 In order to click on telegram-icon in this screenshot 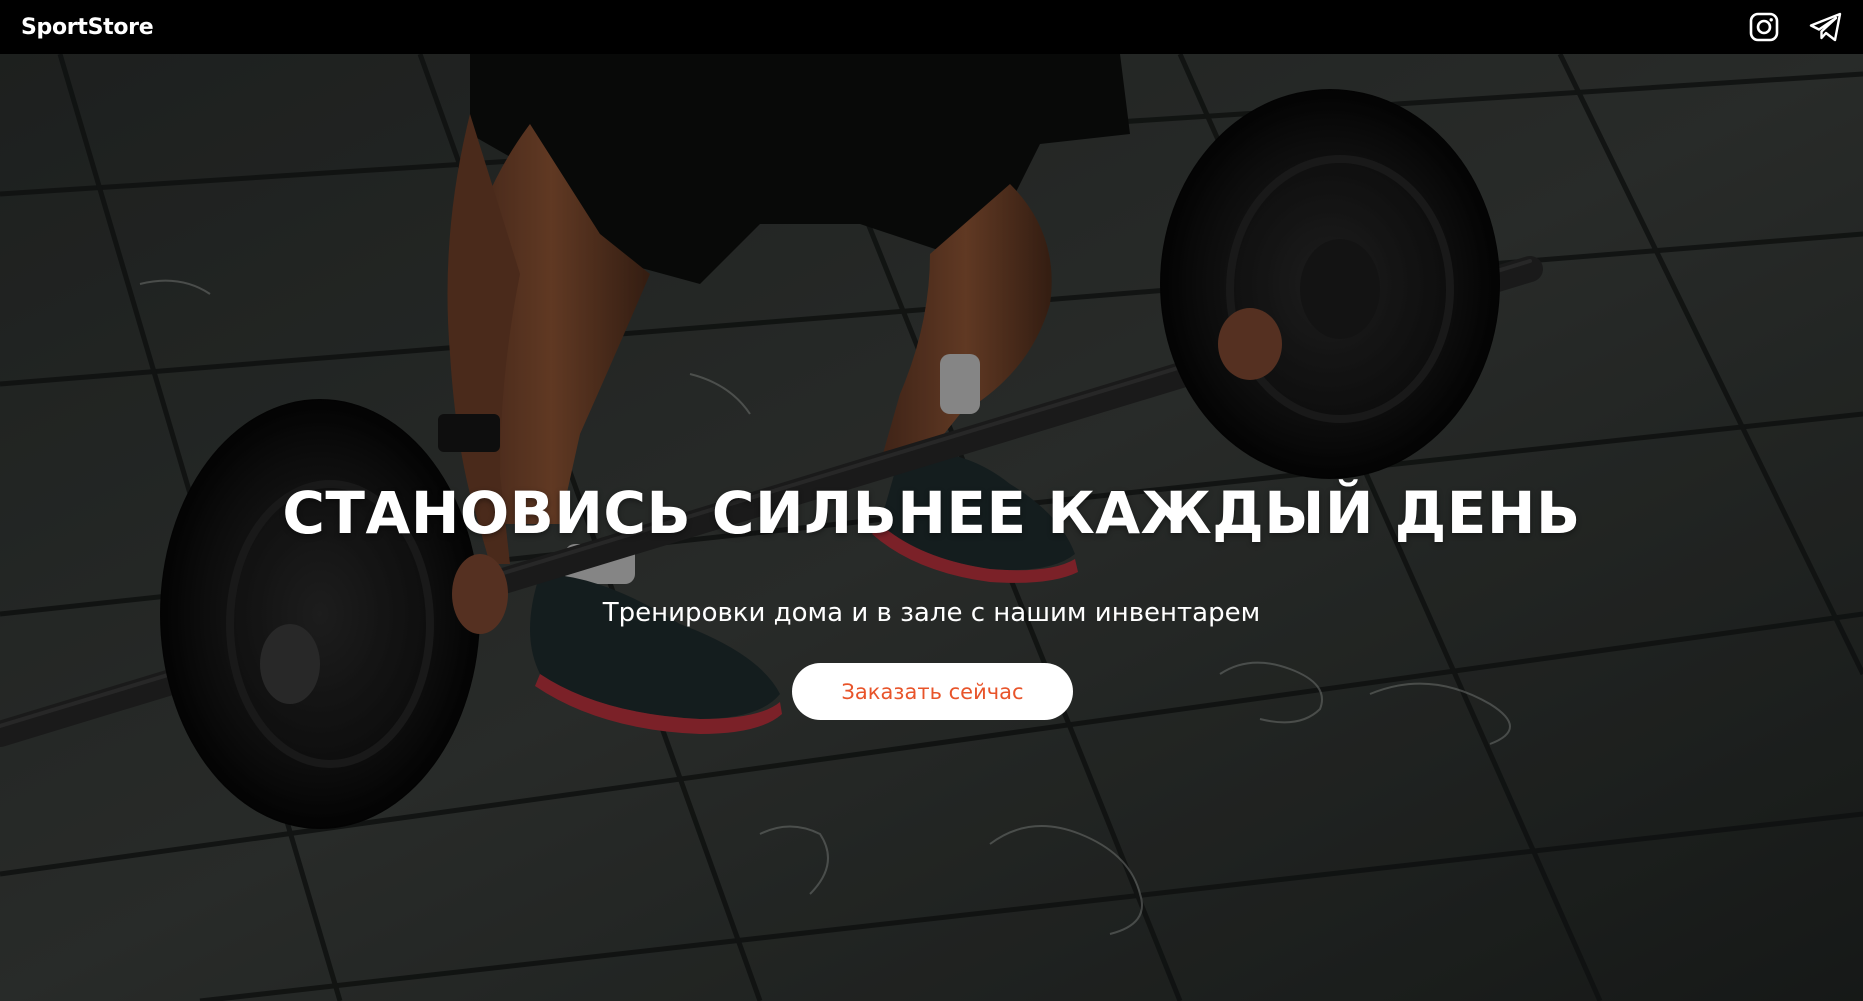, I will do `click(1825, 27)`.